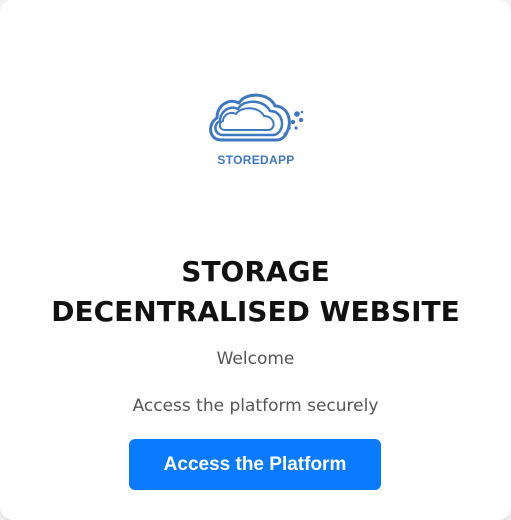 The image size is (511, 520). Describe the element at coordinates (256, 160) in the screenshot. I see `brand-name: STOREDAPP` at that location.